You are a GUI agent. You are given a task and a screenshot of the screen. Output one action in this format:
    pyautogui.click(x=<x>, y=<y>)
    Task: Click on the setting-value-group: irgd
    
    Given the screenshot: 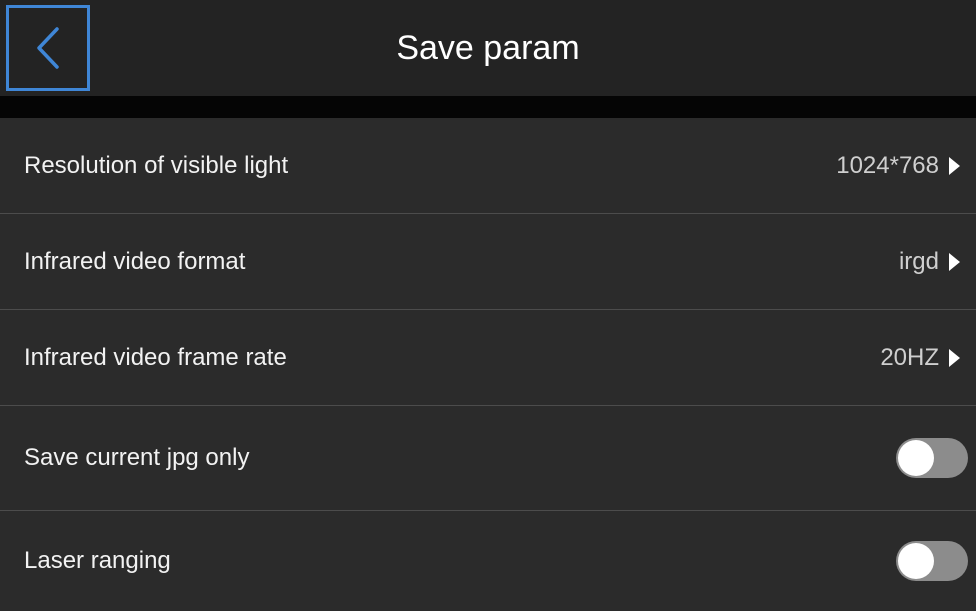 What is the action you would take?
    pyautogui.click(x=929, y=261)
    